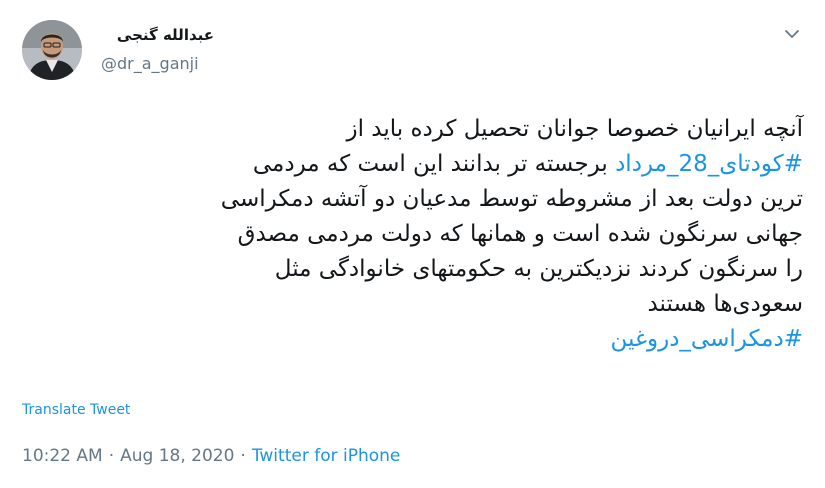 The width and height of the screenshot is (825, 488). Describe the element at coordinates (709, 164) in the screenshot. I see `hashtag-link: #کودتای_28_مرداد` at that location.